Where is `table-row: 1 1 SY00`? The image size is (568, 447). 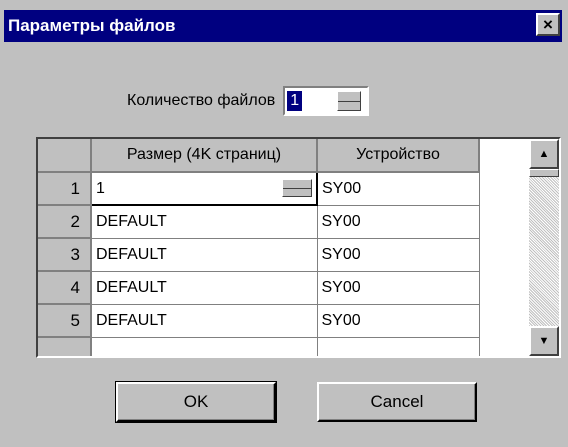 table-row: 1 1 SY00 is located at coordinates (259, 188).